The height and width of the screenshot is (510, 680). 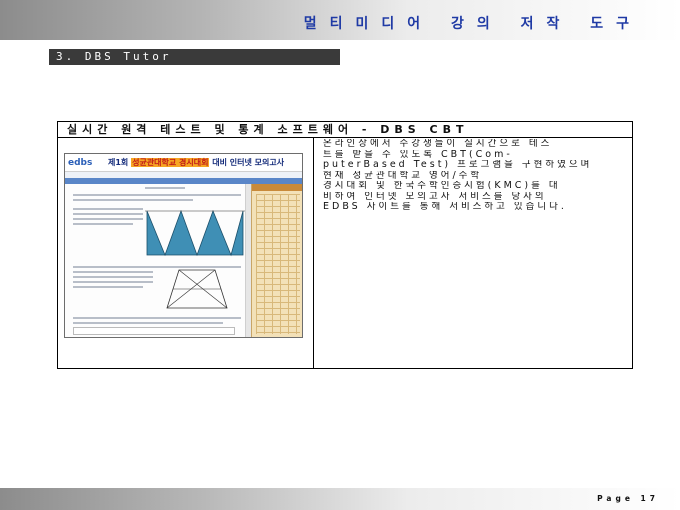 What do you see at coordinates (154, 331) in the screenshot?
I see `answer-box` at bounding box center [154, 331].